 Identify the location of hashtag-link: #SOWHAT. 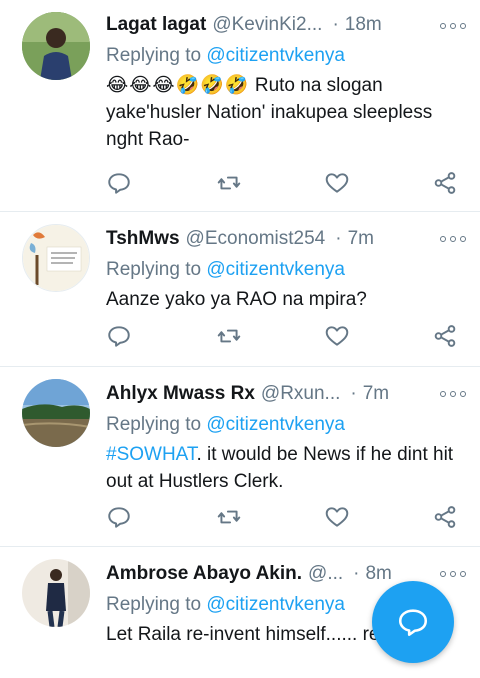
(151, 454).